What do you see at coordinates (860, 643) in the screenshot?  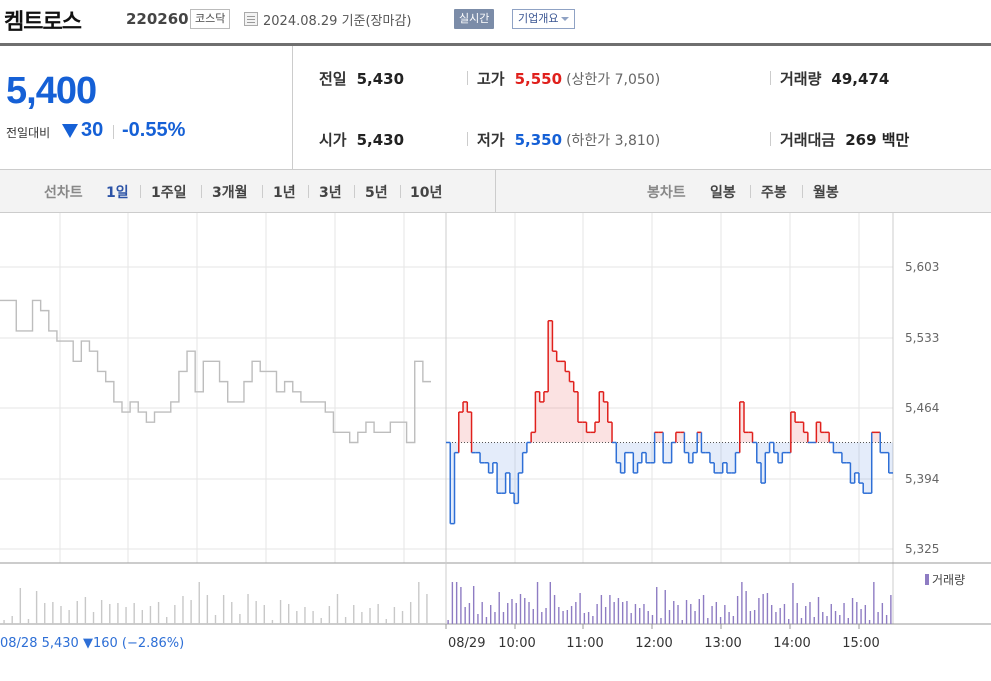 I see `x-tick-label: 15:00` at bounding box center [860, 643].